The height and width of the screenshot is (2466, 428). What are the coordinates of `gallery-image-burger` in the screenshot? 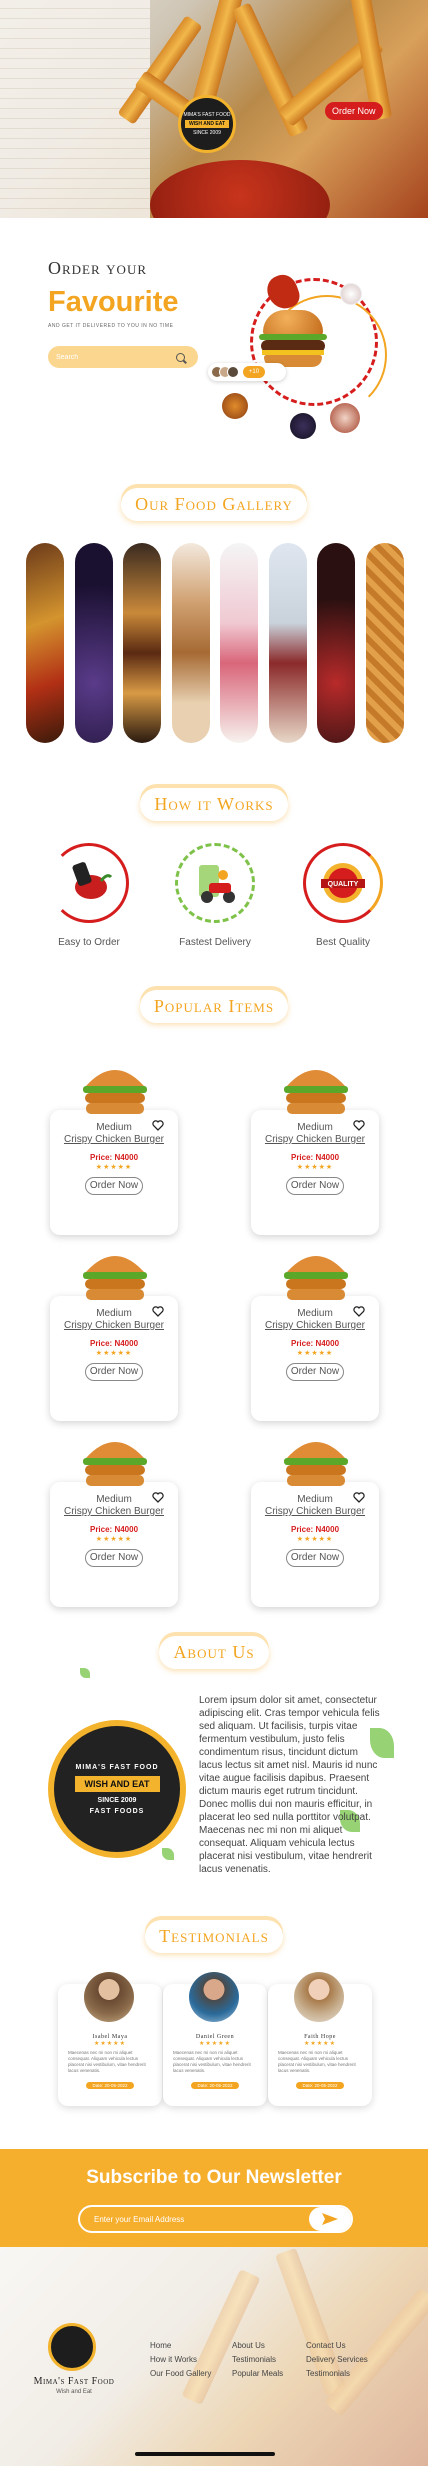 It's located at (142, 643).